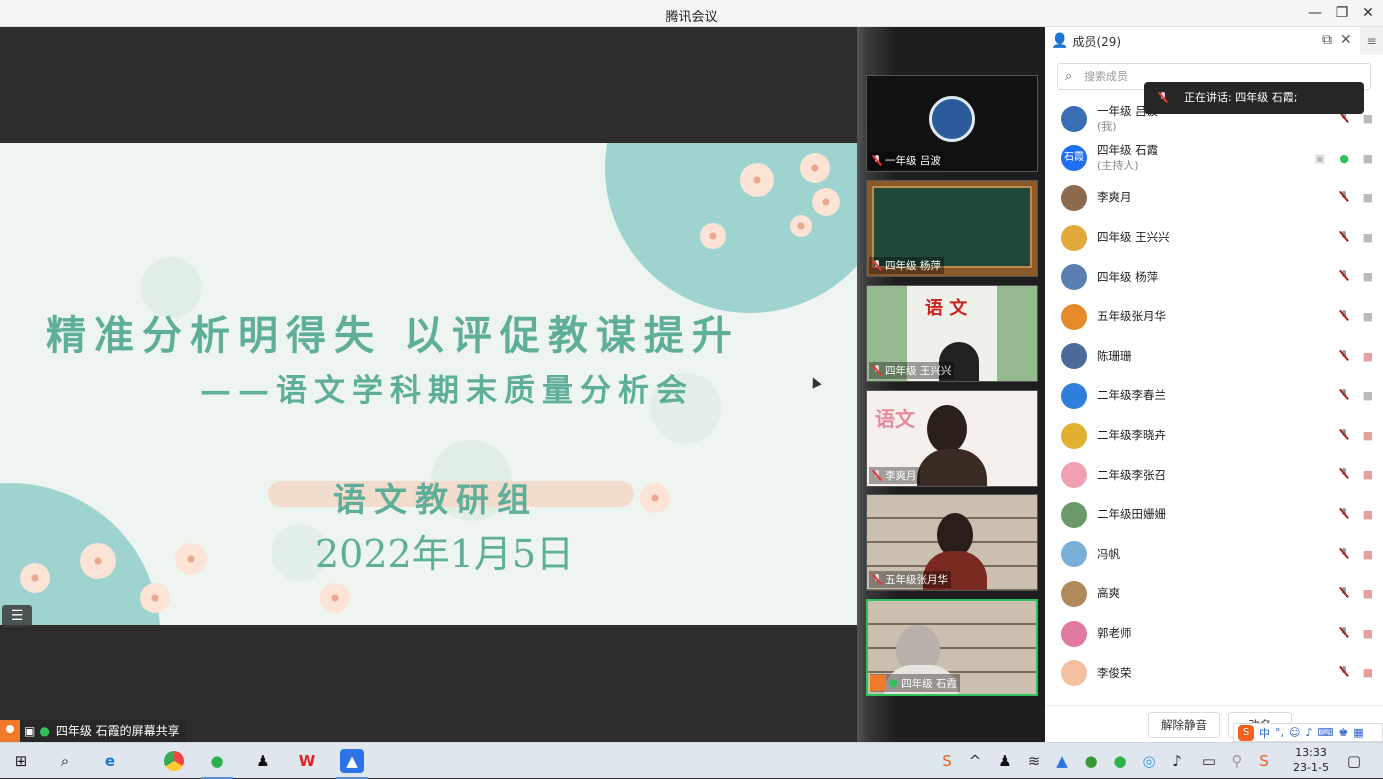 This screenshot has width=1383, height=779. What do you see at coordinates (1368, 13) in the screenshot?
I see `close-button: ✕` at bounding box center [1368, 13].